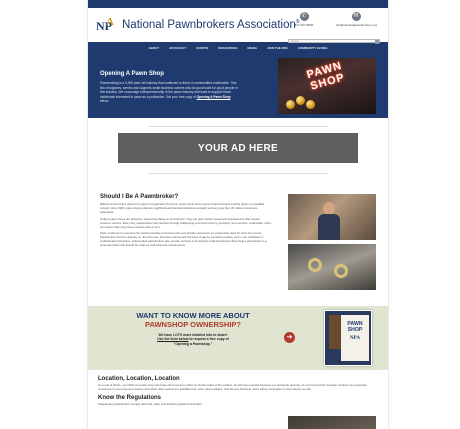 This screenshot has height=429, width=460. What do you see at coordinates (172, 339) in the screenshot?
I see `form-link: Use the form below` at bounding box center [172, 339].